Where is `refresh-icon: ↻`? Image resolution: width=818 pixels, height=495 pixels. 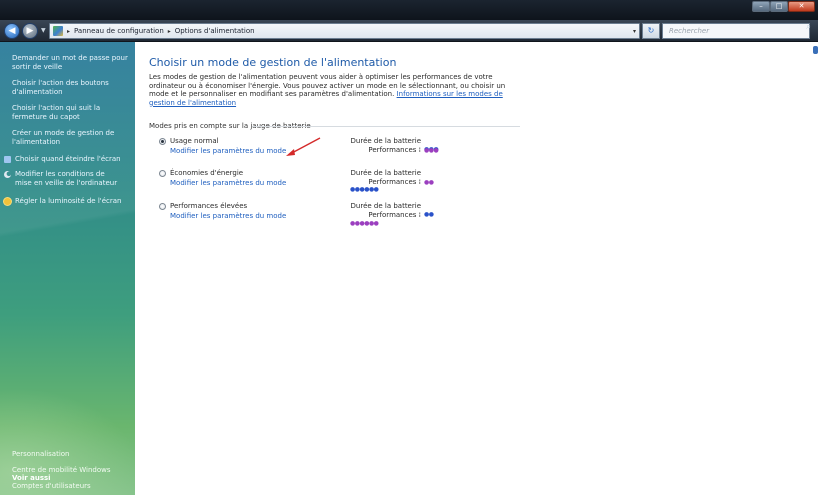
refresh-icon: ↻ is located at coordinates (651, 30).